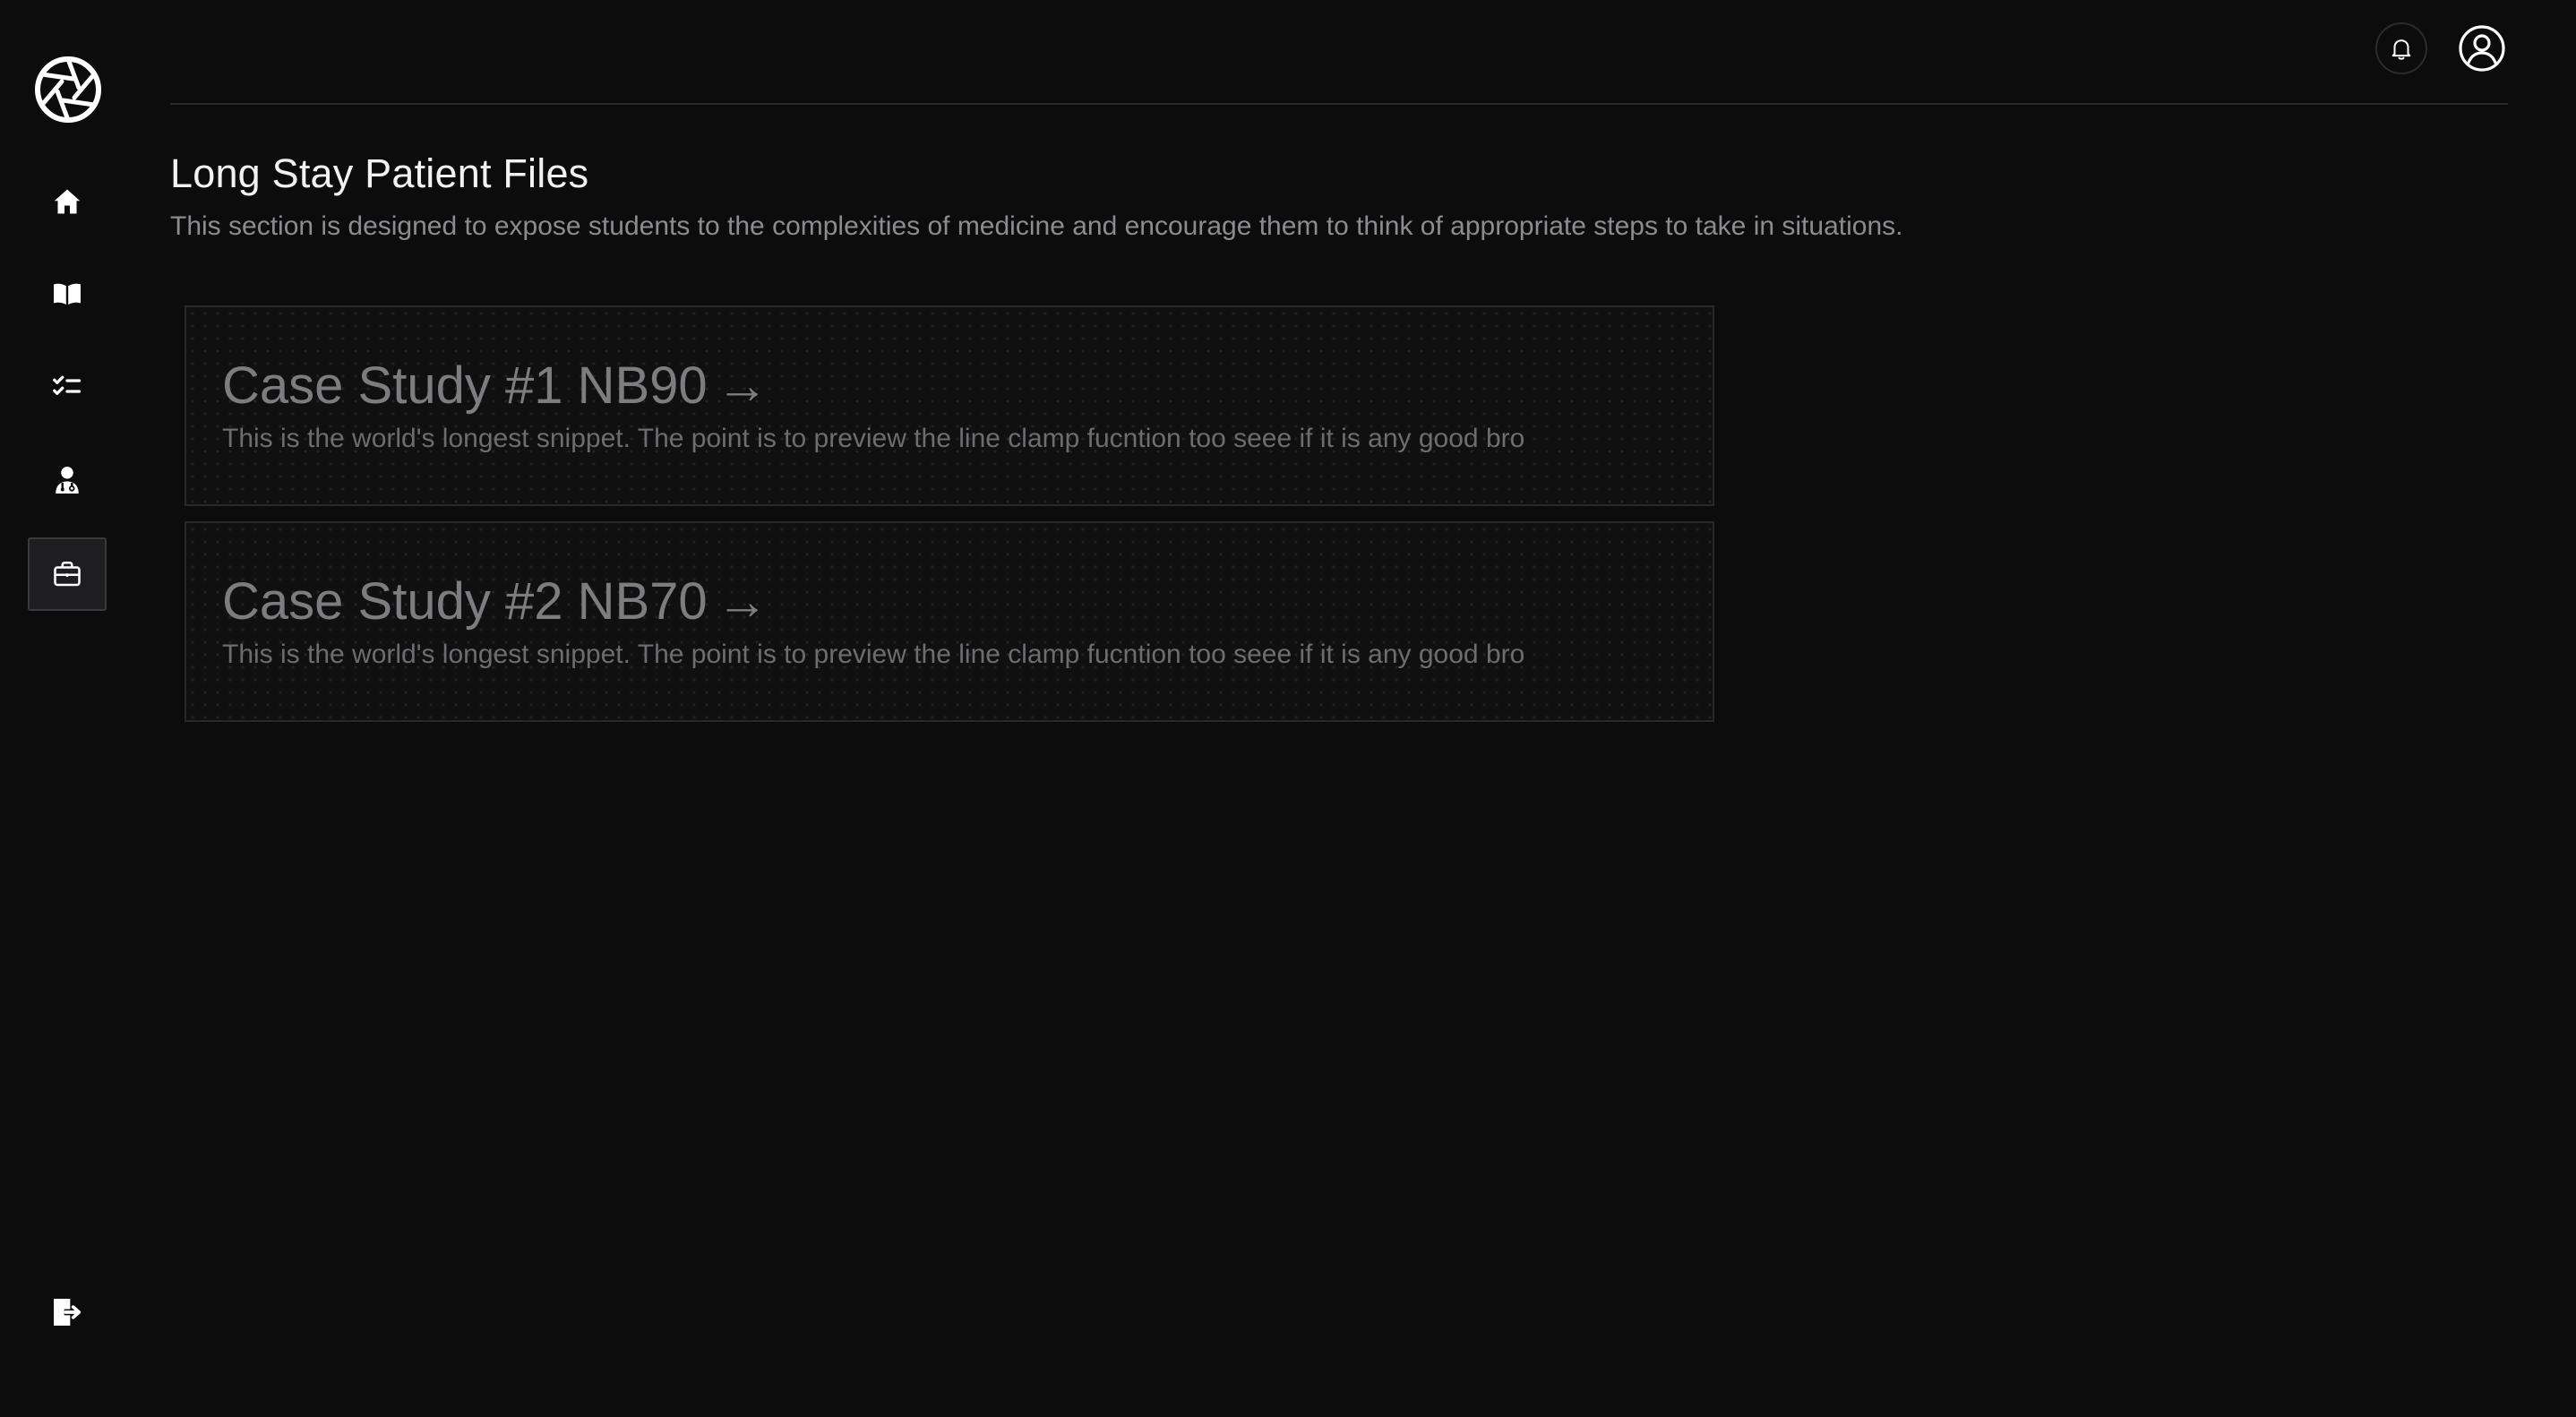 This screenshot has height=1417, width=2576. I want to click on sidebar-item-doctor, so click(67, 480).